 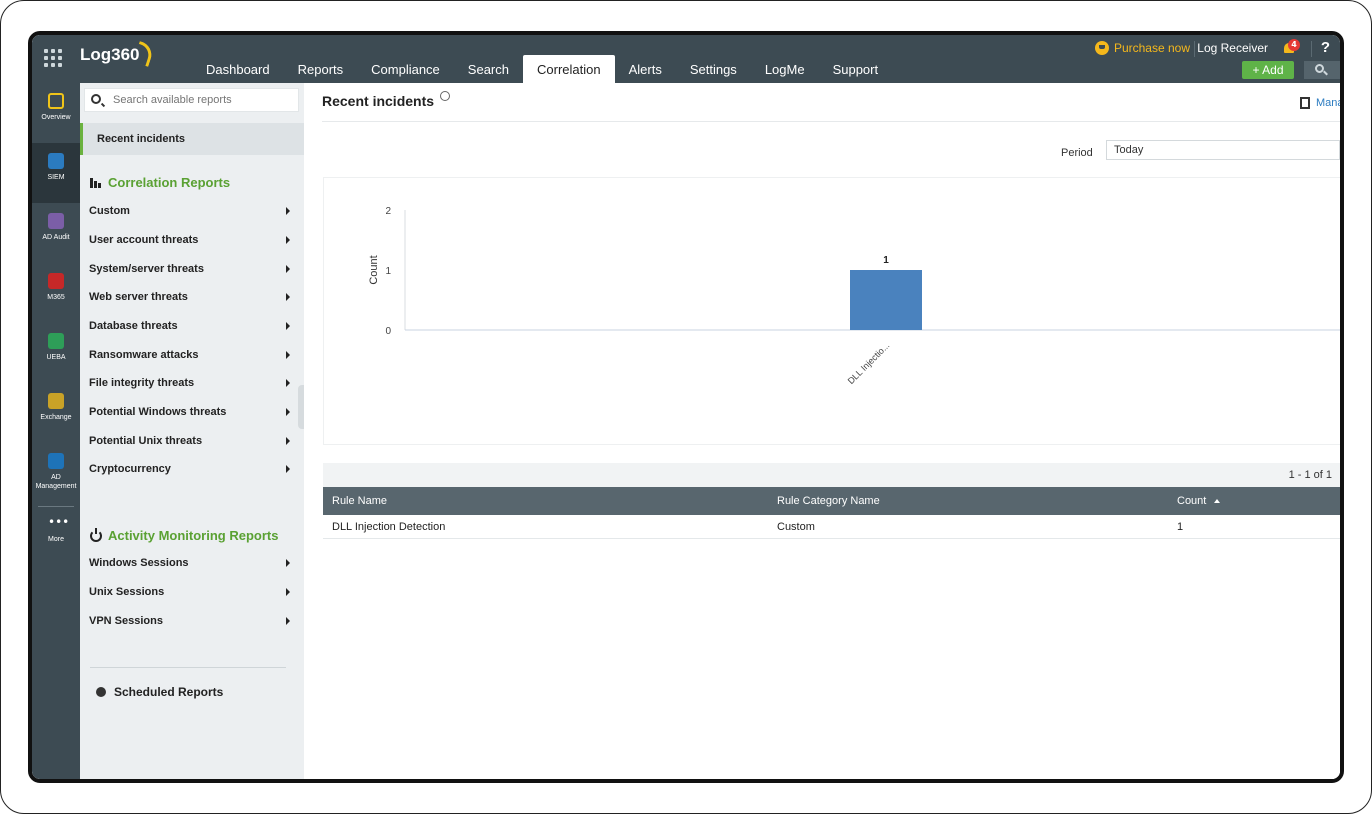 I want to click on rail-item-siem: SIEM, so click(x=56, y=173).